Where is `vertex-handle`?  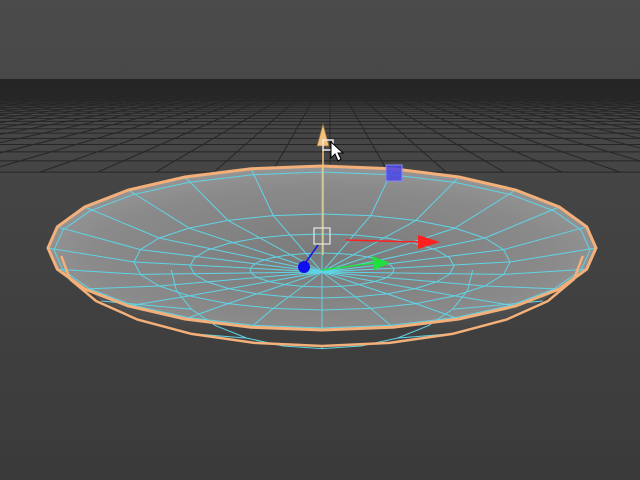 vertex-handle is located at coordinates (394, 173).